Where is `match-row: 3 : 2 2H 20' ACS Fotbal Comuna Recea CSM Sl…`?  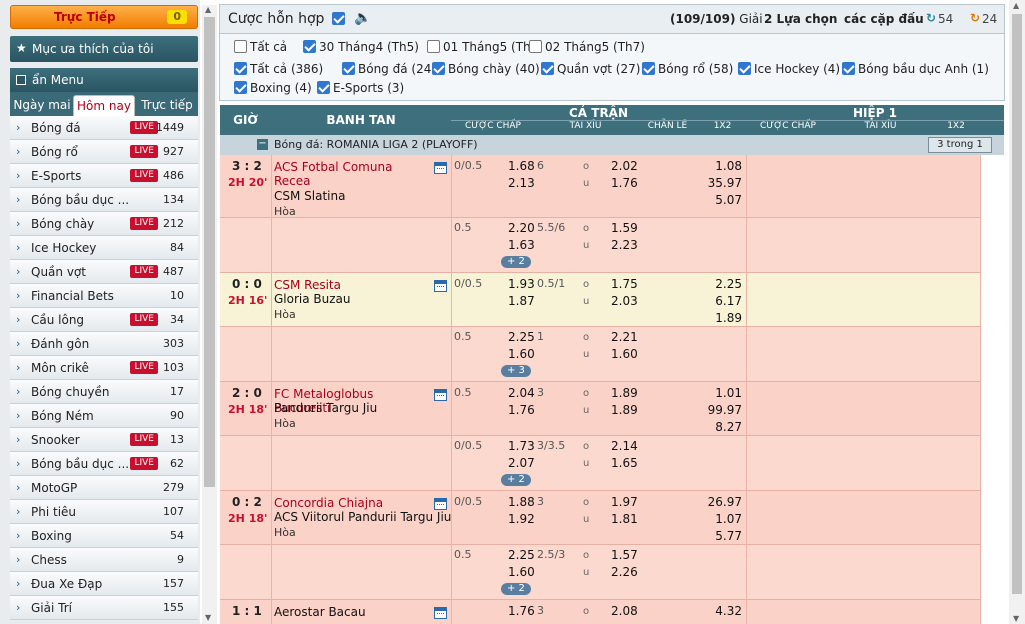
match-row: 3 : 2 2H 20' ACS Fotbal Comuna Recea CSM Sl… is located at coordinates (600, 186).